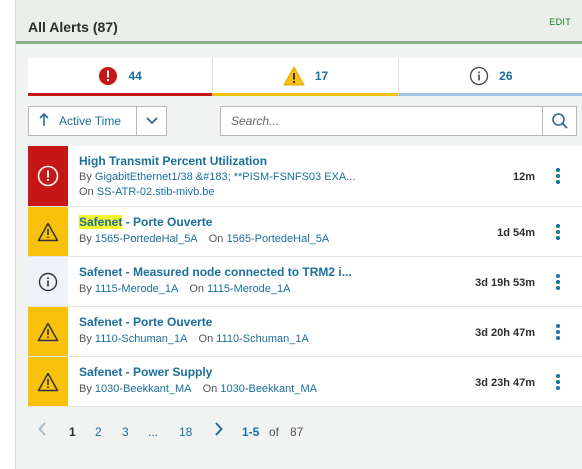  What do you see at coordinates (44, 121) in the screenshot?
I see `sort-direction-icon` at bounding box center [44, 121].